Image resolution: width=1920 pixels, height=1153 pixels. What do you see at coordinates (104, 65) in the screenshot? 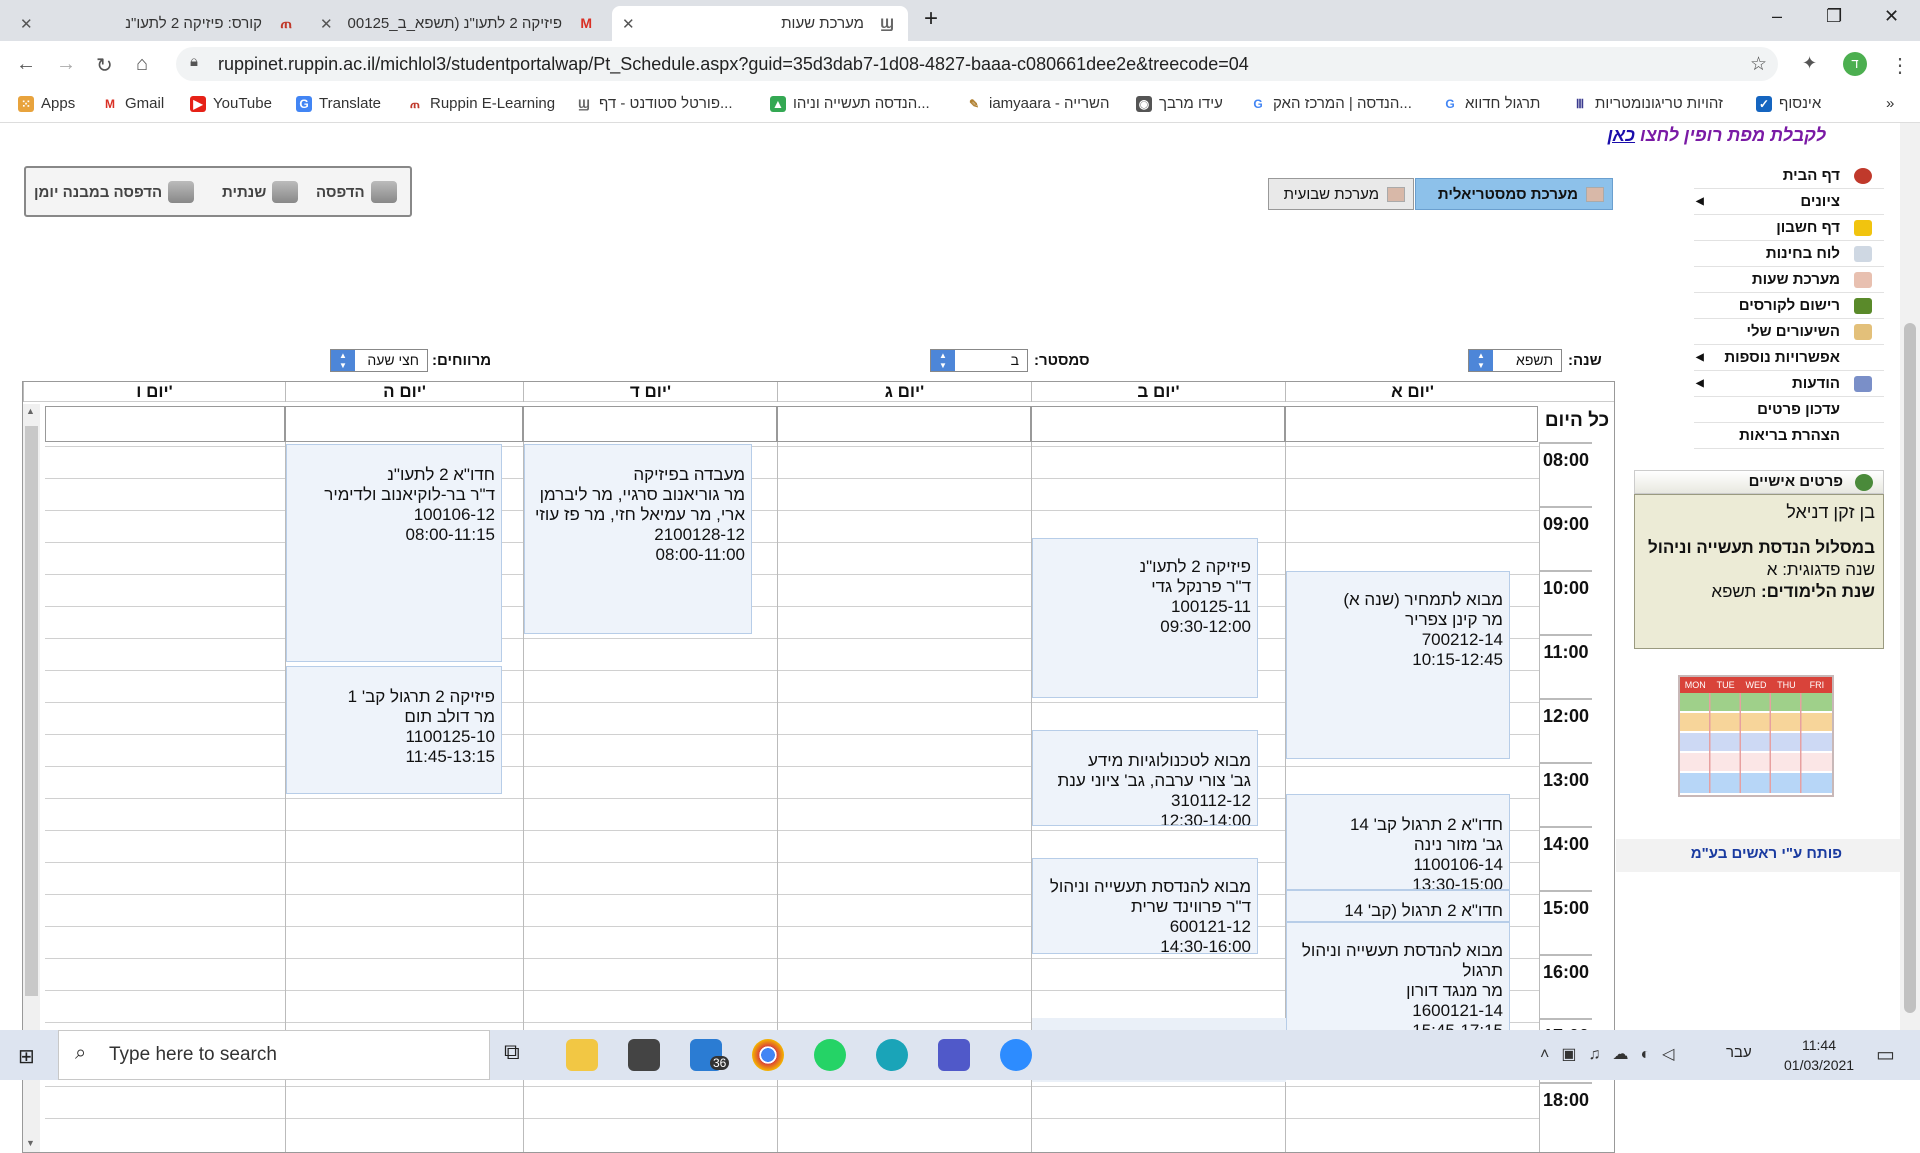
I see `reload-icon: ↻` at bounding box center [104, 65].